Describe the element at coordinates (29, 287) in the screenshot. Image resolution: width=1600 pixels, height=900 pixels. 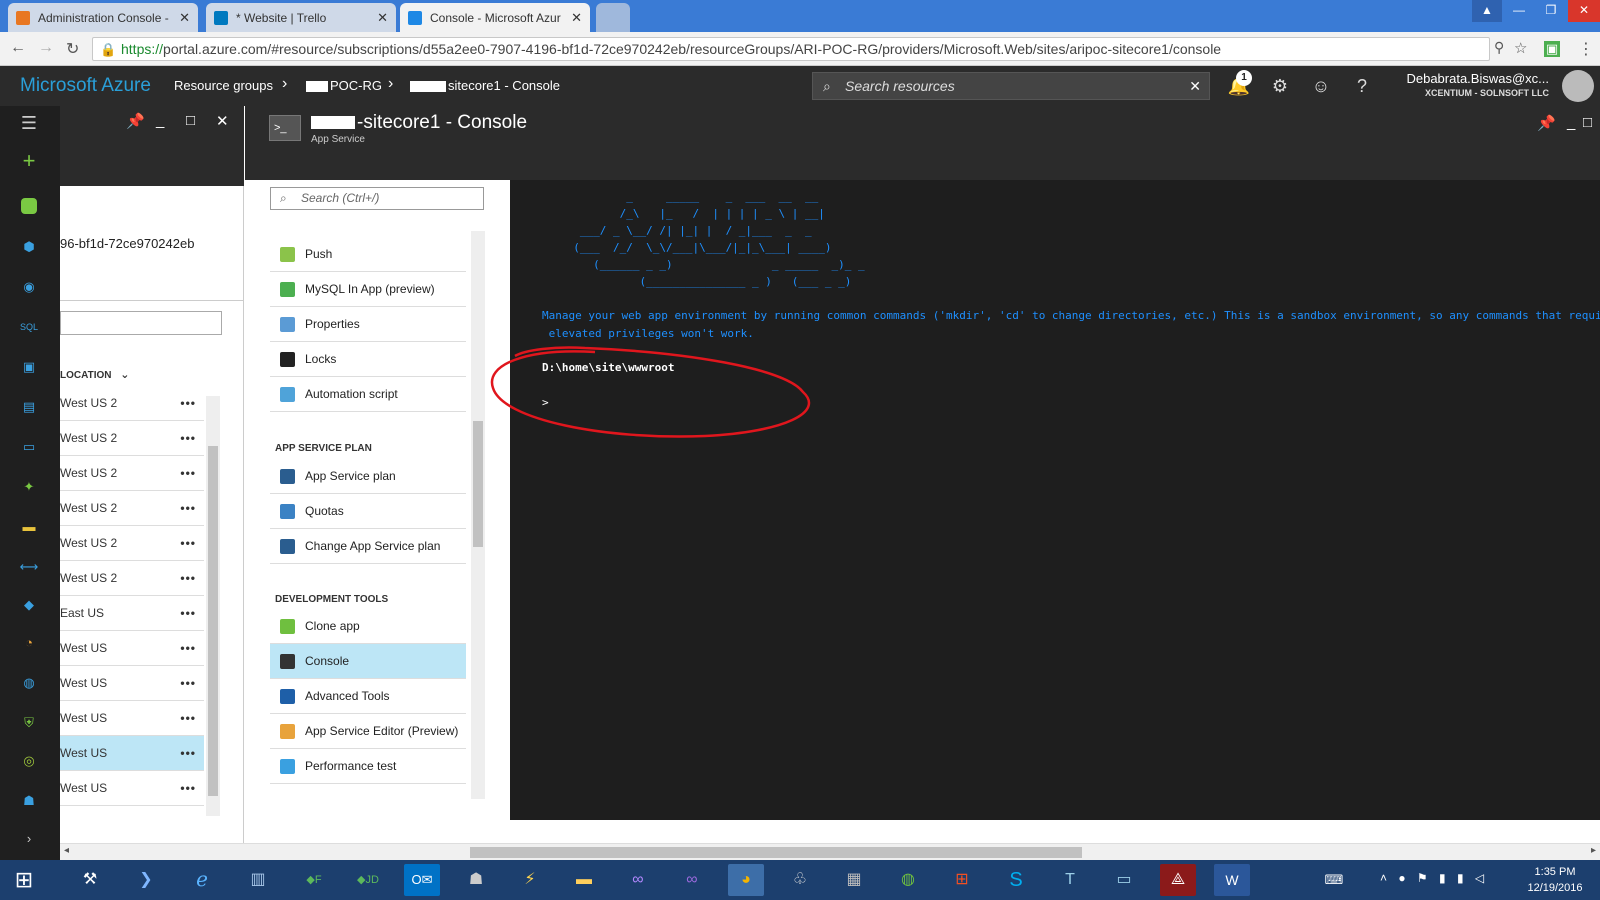
I see `app-services-globe-icon: ◉` at that location.